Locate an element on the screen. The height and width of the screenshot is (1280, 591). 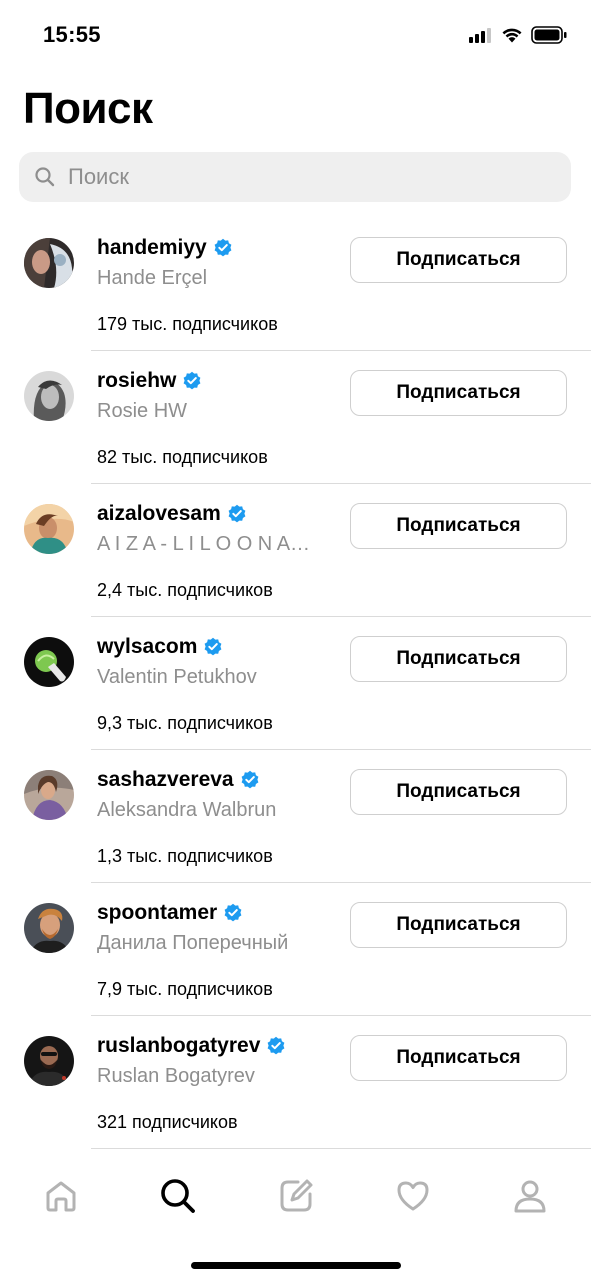
heart-icon is located at coordinates (413, 1196).